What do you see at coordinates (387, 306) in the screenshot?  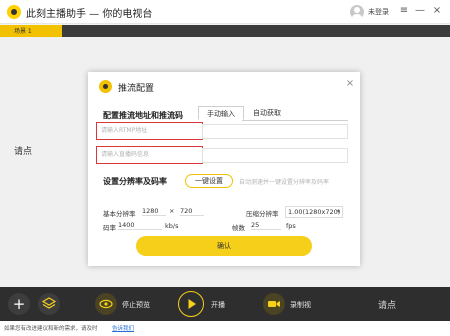 I see `canvas-hint-right: 请点` at bounding box center [387, 306].